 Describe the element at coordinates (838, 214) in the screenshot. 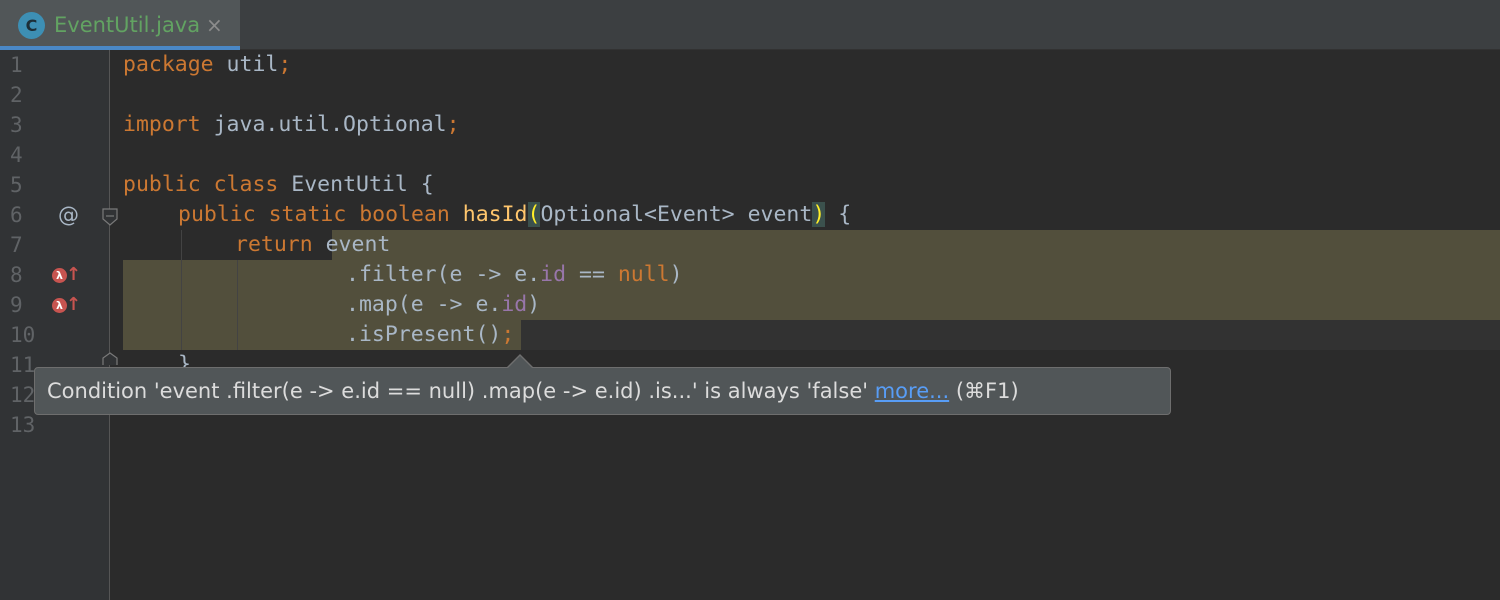

I see `code-text: {` at that location.